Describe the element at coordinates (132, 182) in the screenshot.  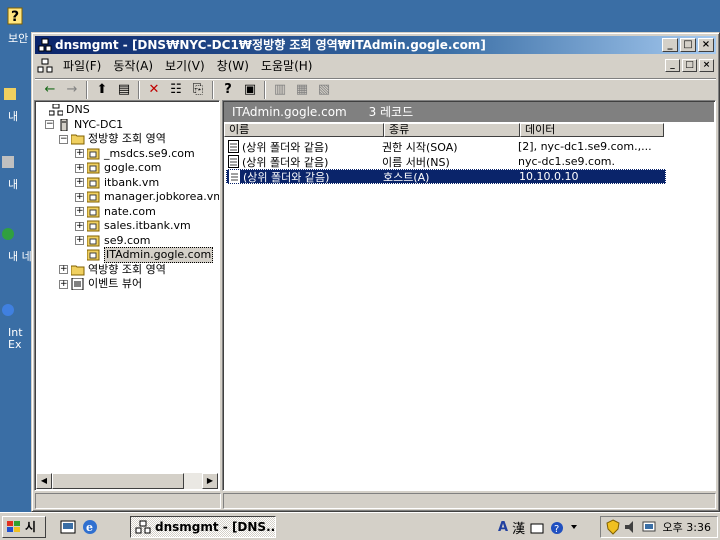
I see `tree-node-label: itbank.vm` at that location.